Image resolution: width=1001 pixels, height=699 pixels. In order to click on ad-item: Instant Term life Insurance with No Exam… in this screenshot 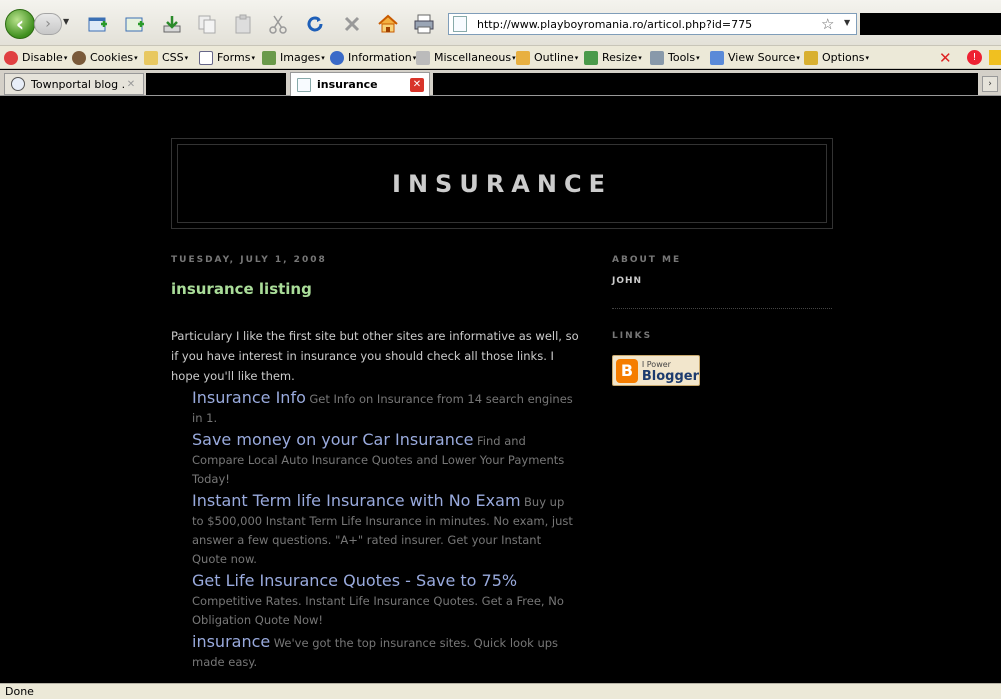, I will do `click(385, 530)`.